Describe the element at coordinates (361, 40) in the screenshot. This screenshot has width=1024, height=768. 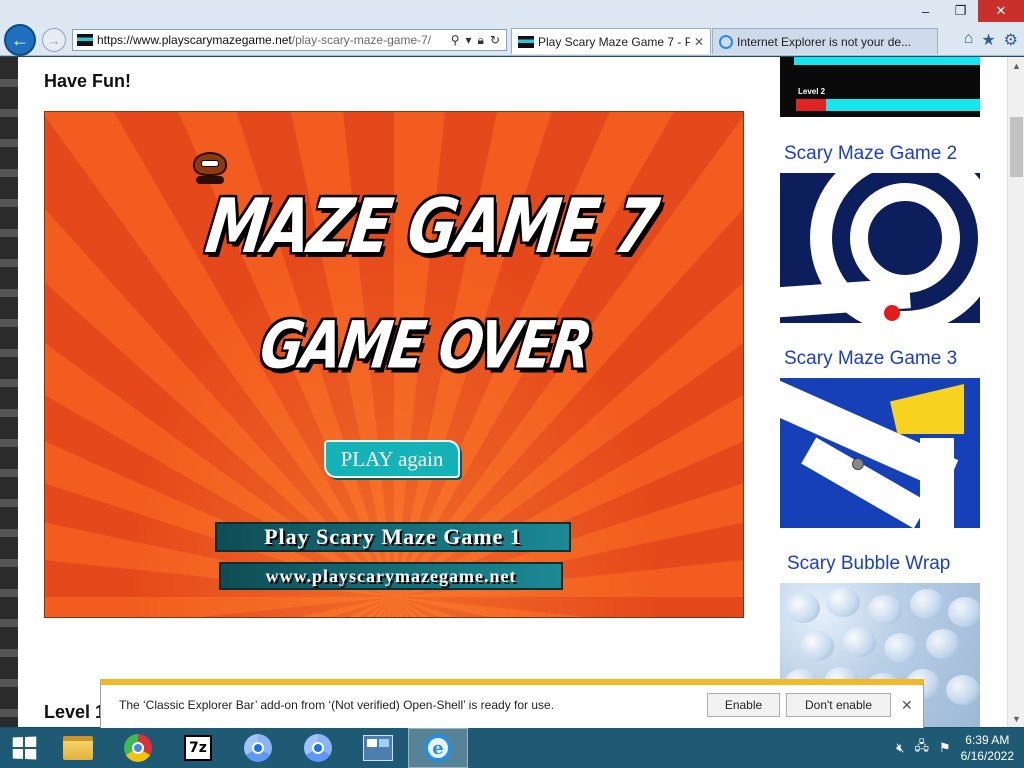
I see `url-path: /play-scary-maze-game-7/` at that location.